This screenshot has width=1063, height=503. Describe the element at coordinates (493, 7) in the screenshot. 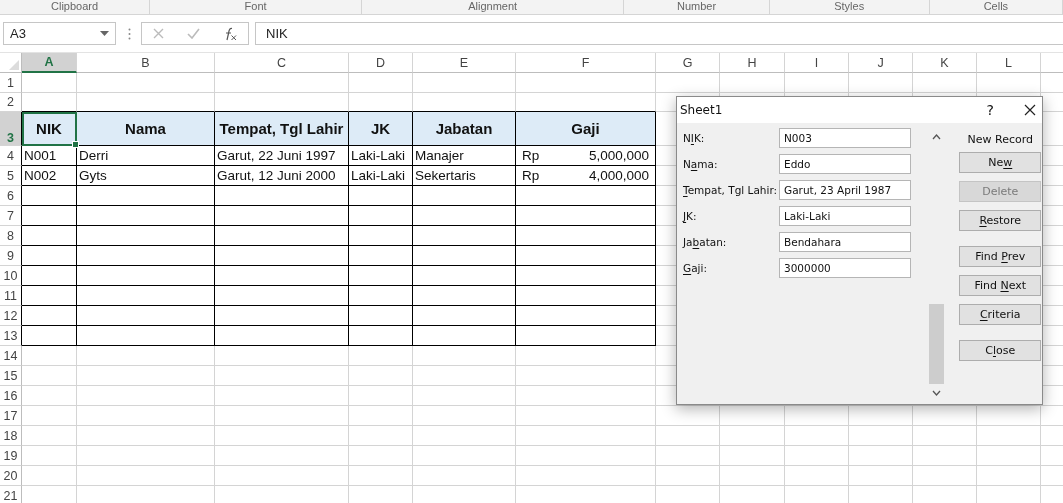

I see `ribbon-group-label: Alignment` at that location.